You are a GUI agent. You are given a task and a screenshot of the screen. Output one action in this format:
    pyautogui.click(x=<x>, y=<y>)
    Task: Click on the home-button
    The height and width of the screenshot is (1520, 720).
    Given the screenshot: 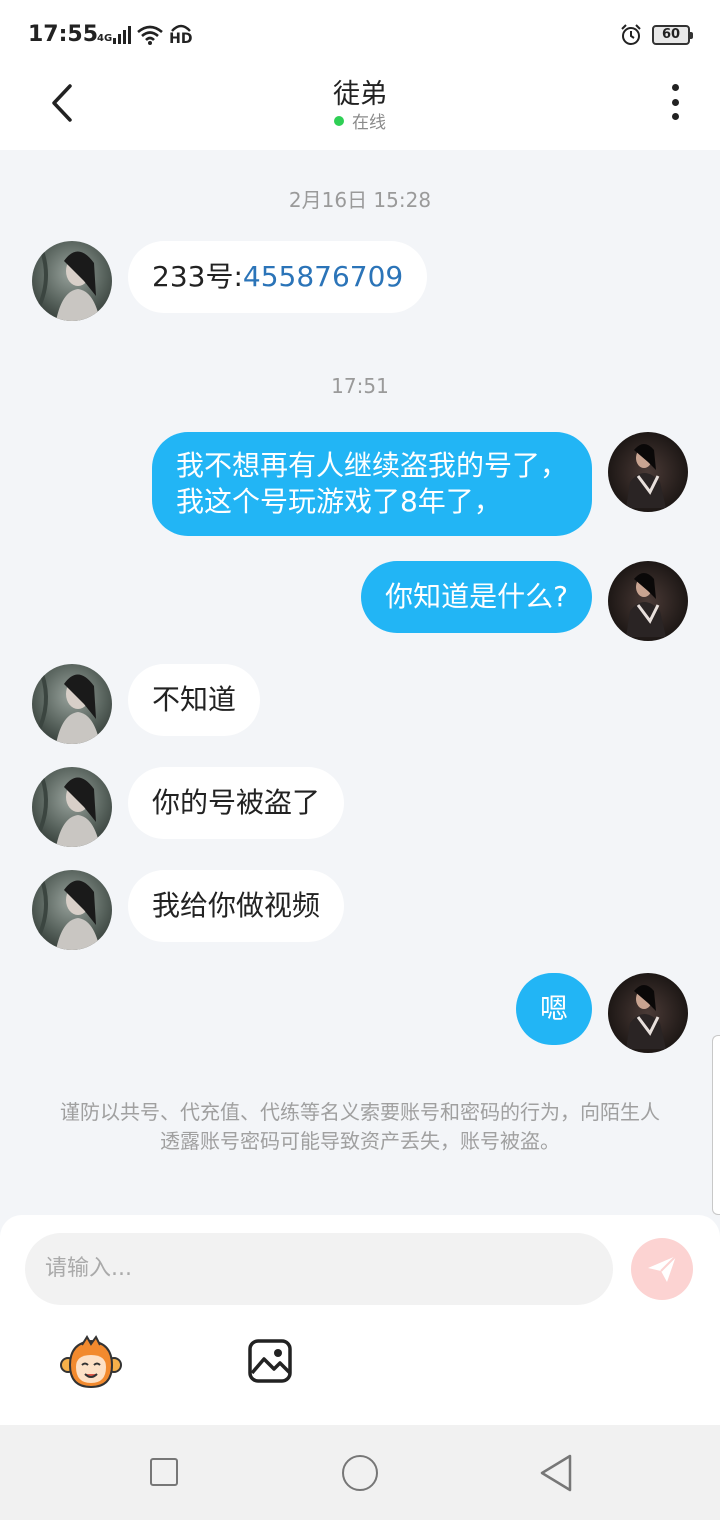 What is the action you would take?
    pyautogui.click(x=360, y=1473)
    